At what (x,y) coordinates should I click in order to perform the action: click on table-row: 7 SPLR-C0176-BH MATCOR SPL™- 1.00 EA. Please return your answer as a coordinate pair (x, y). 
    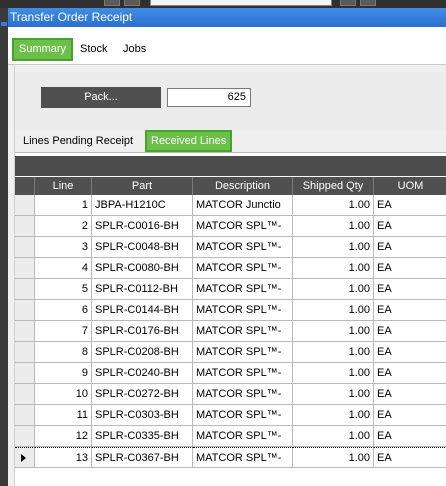
    Looking at the image, I should click on (230, 331).